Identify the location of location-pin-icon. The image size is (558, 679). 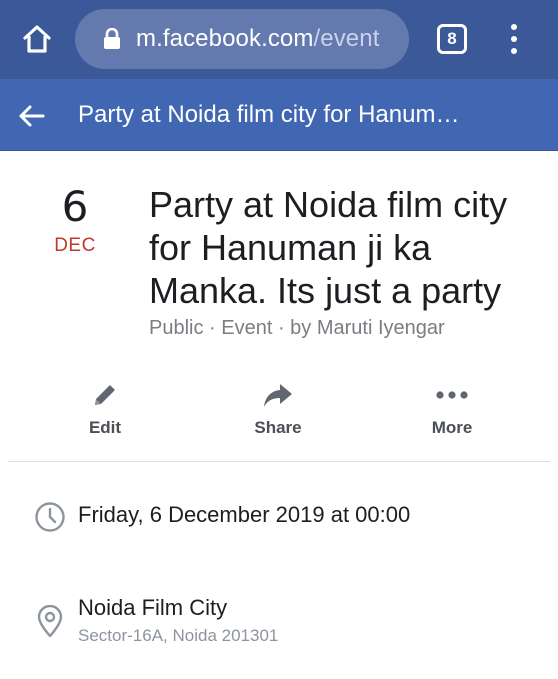
(50, 621).